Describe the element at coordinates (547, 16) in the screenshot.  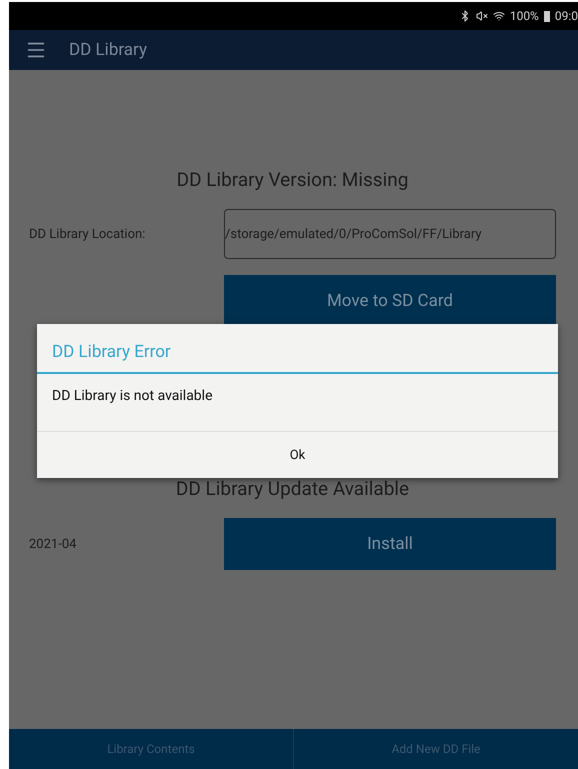
I see `battery-icon` at that location.